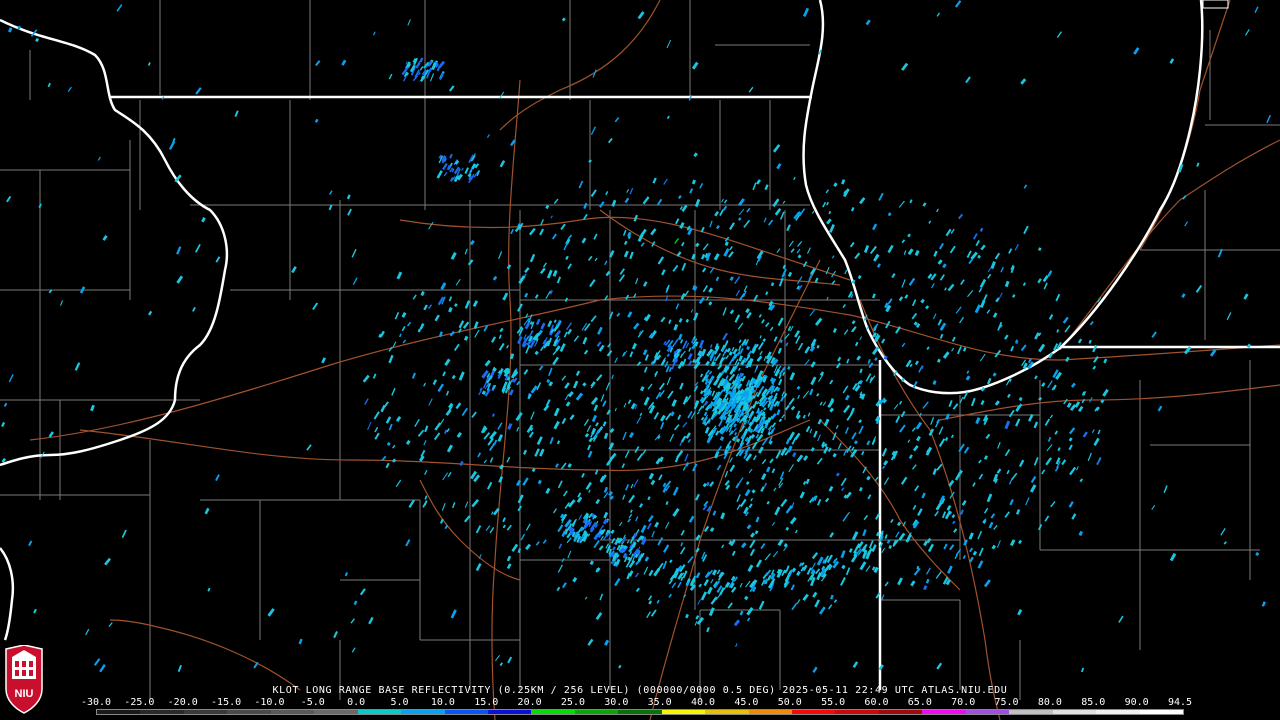 The width and height of the screenshot is (1280, 720). Describe the element at coordinates (182, 702) in the screenshot. I see `scale-label: -20.0` at that location.